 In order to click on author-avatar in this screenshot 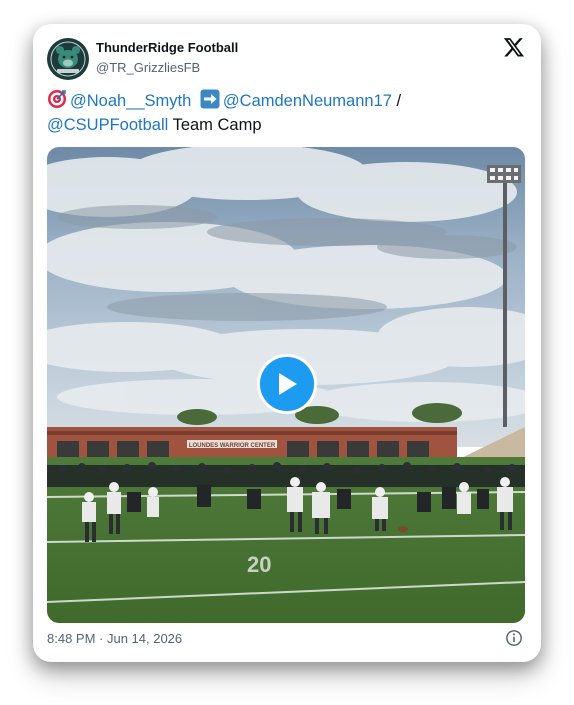, I will do `click(68, 59)`.